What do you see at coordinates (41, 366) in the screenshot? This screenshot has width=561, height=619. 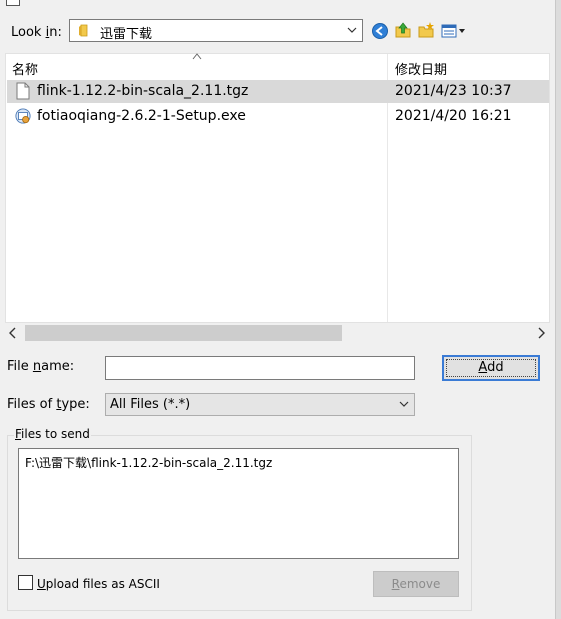 I see `file-name-label: File name:` at bounding box center [41, 366].